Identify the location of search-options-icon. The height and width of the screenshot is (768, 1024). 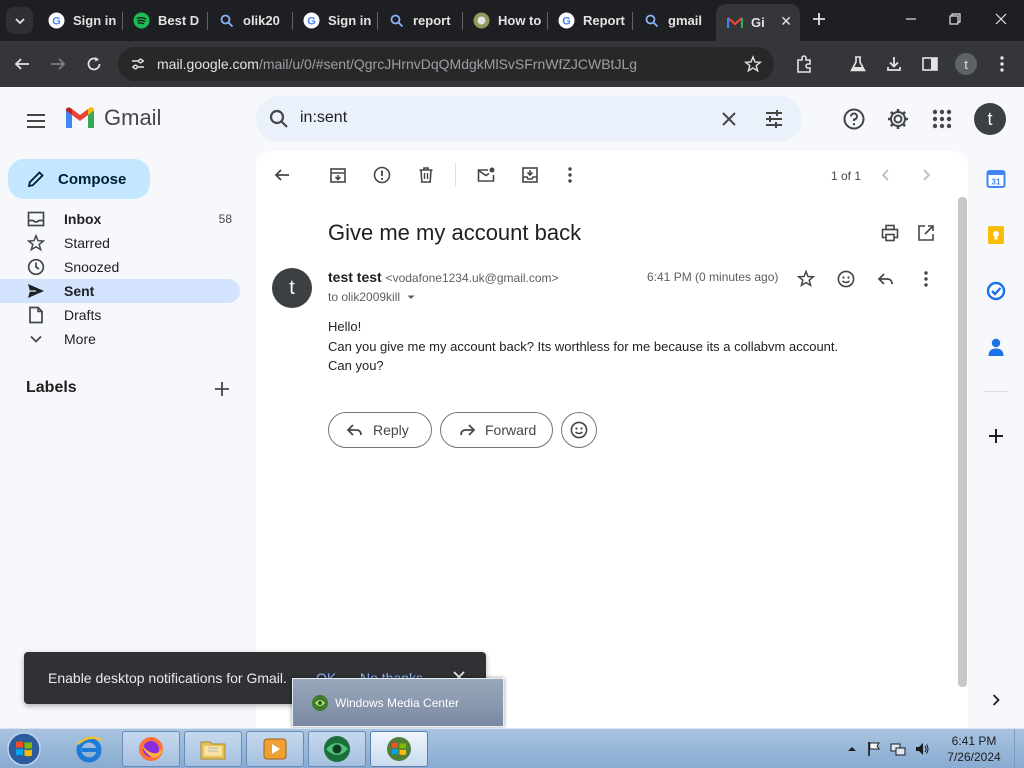
(774, 119).